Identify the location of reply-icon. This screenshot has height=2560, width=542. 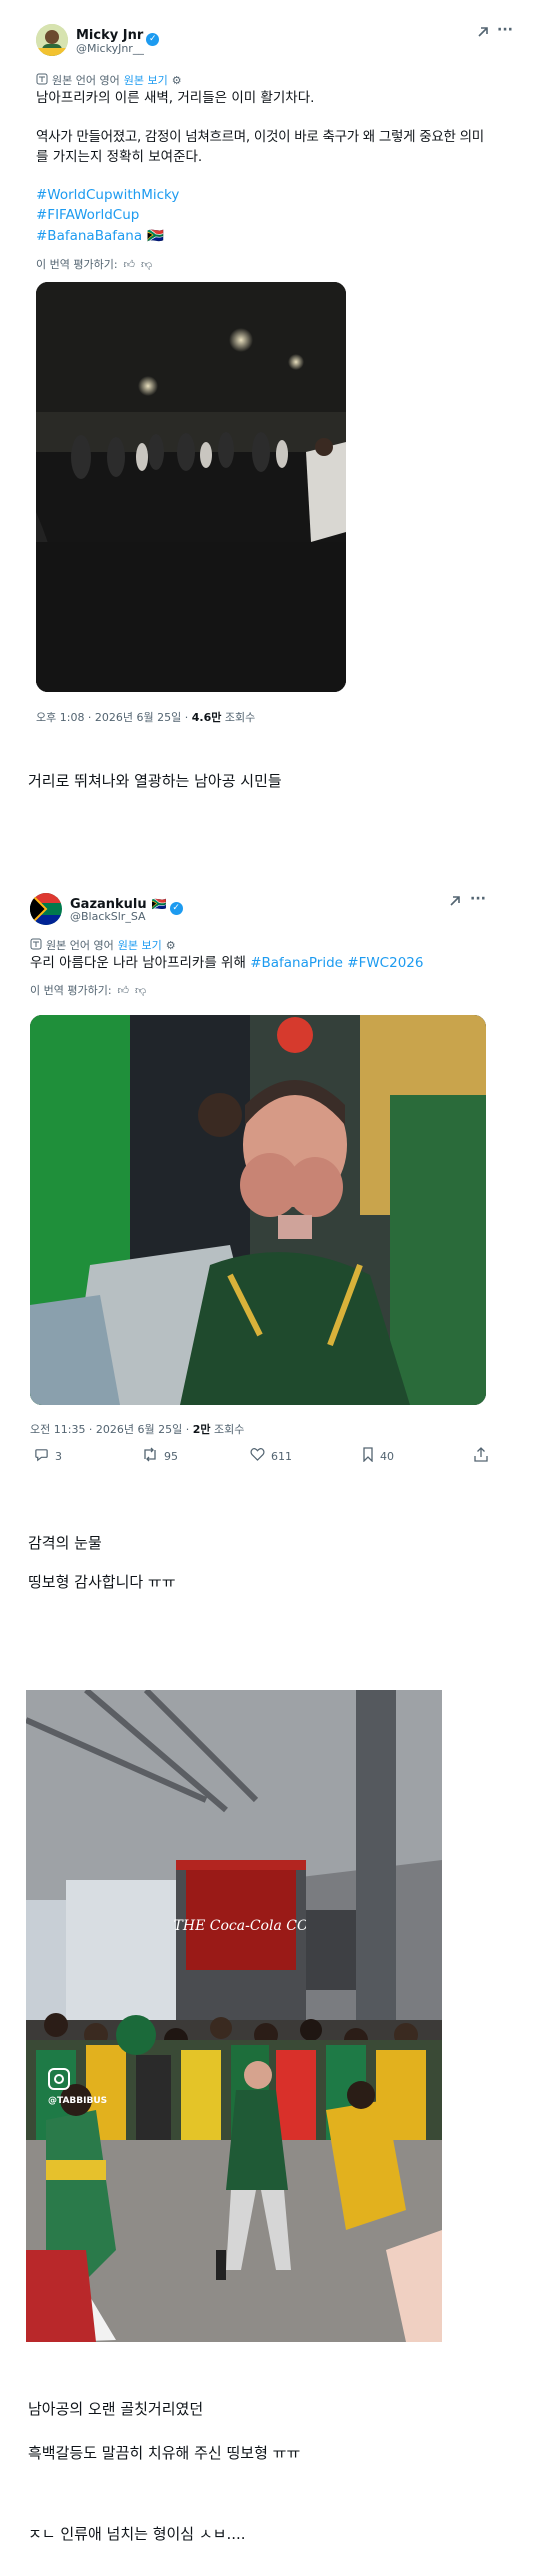
(41, 1456).